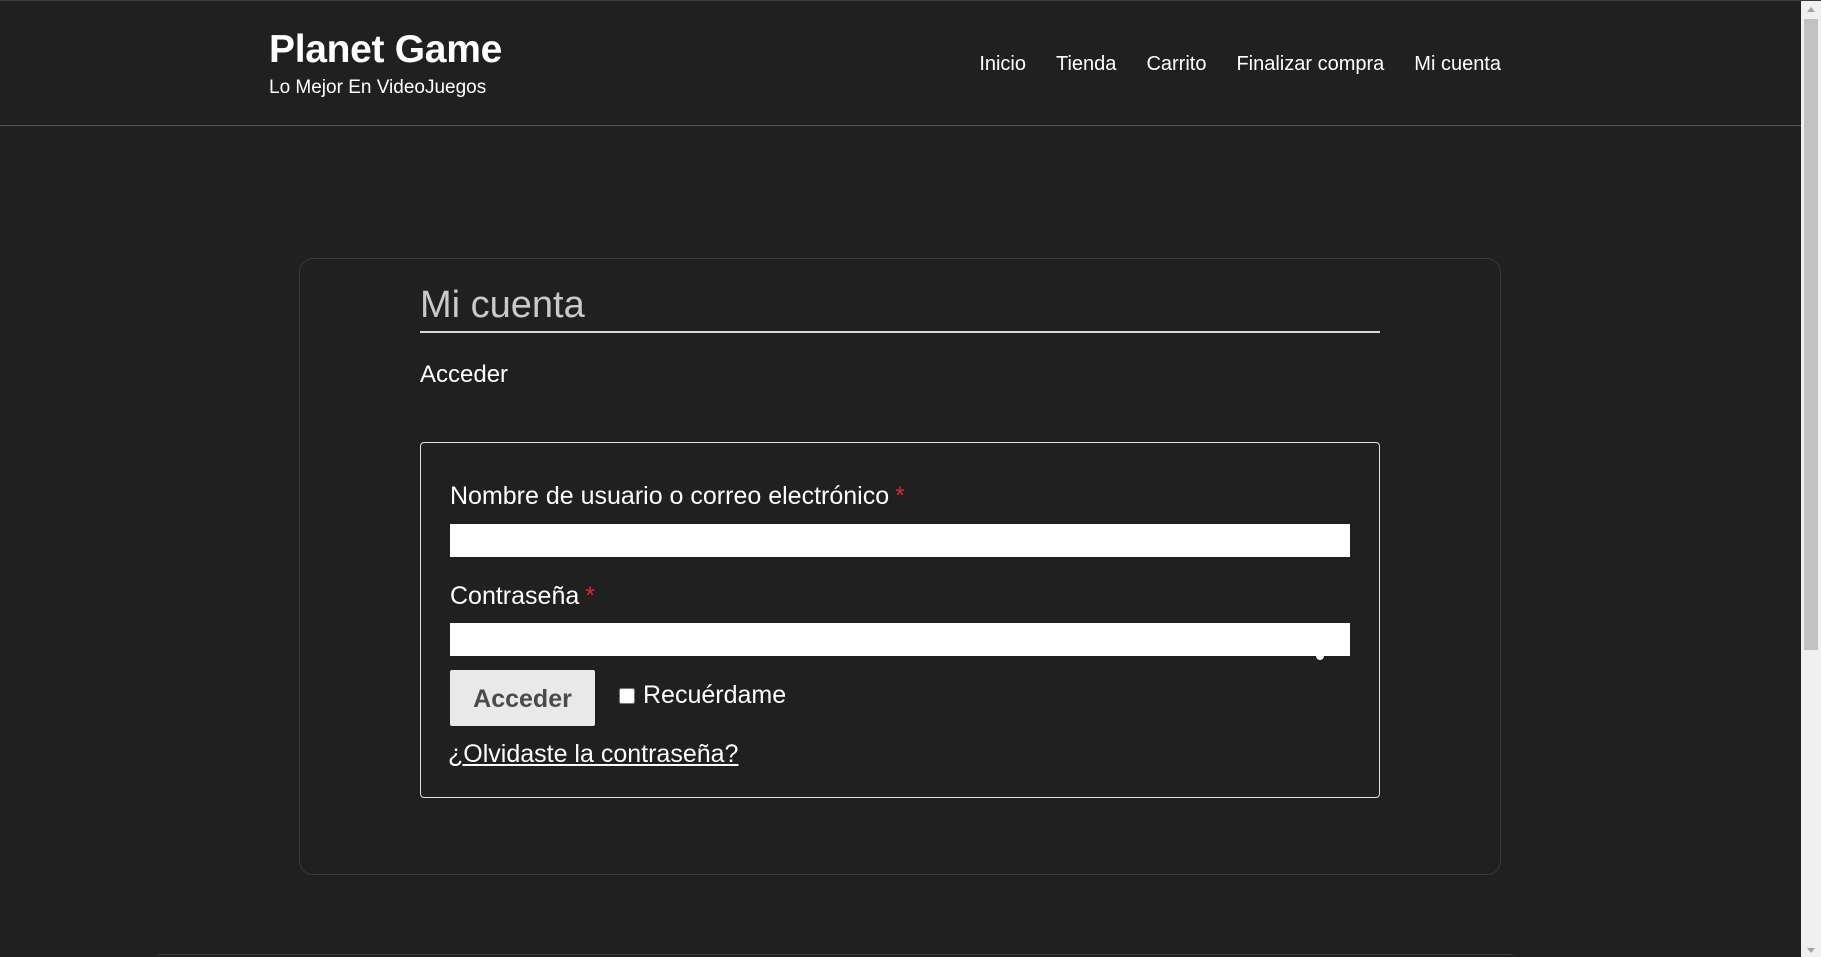 The image size is (1821, 957). What do you see at coordinates (627, 696) in the screenshot?
I see `remember-me-checkbox` at bounding box center [627, 696].